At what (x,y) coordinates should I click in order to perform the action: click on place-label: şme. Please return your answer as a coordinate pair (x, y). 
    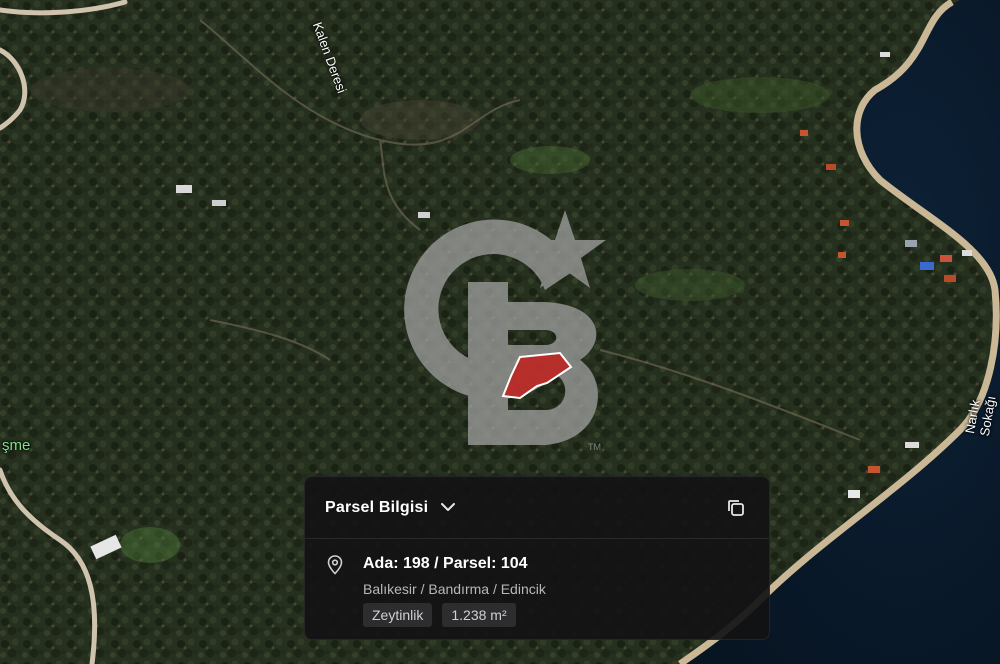
    Looking at the image, I should click on (16, 445).